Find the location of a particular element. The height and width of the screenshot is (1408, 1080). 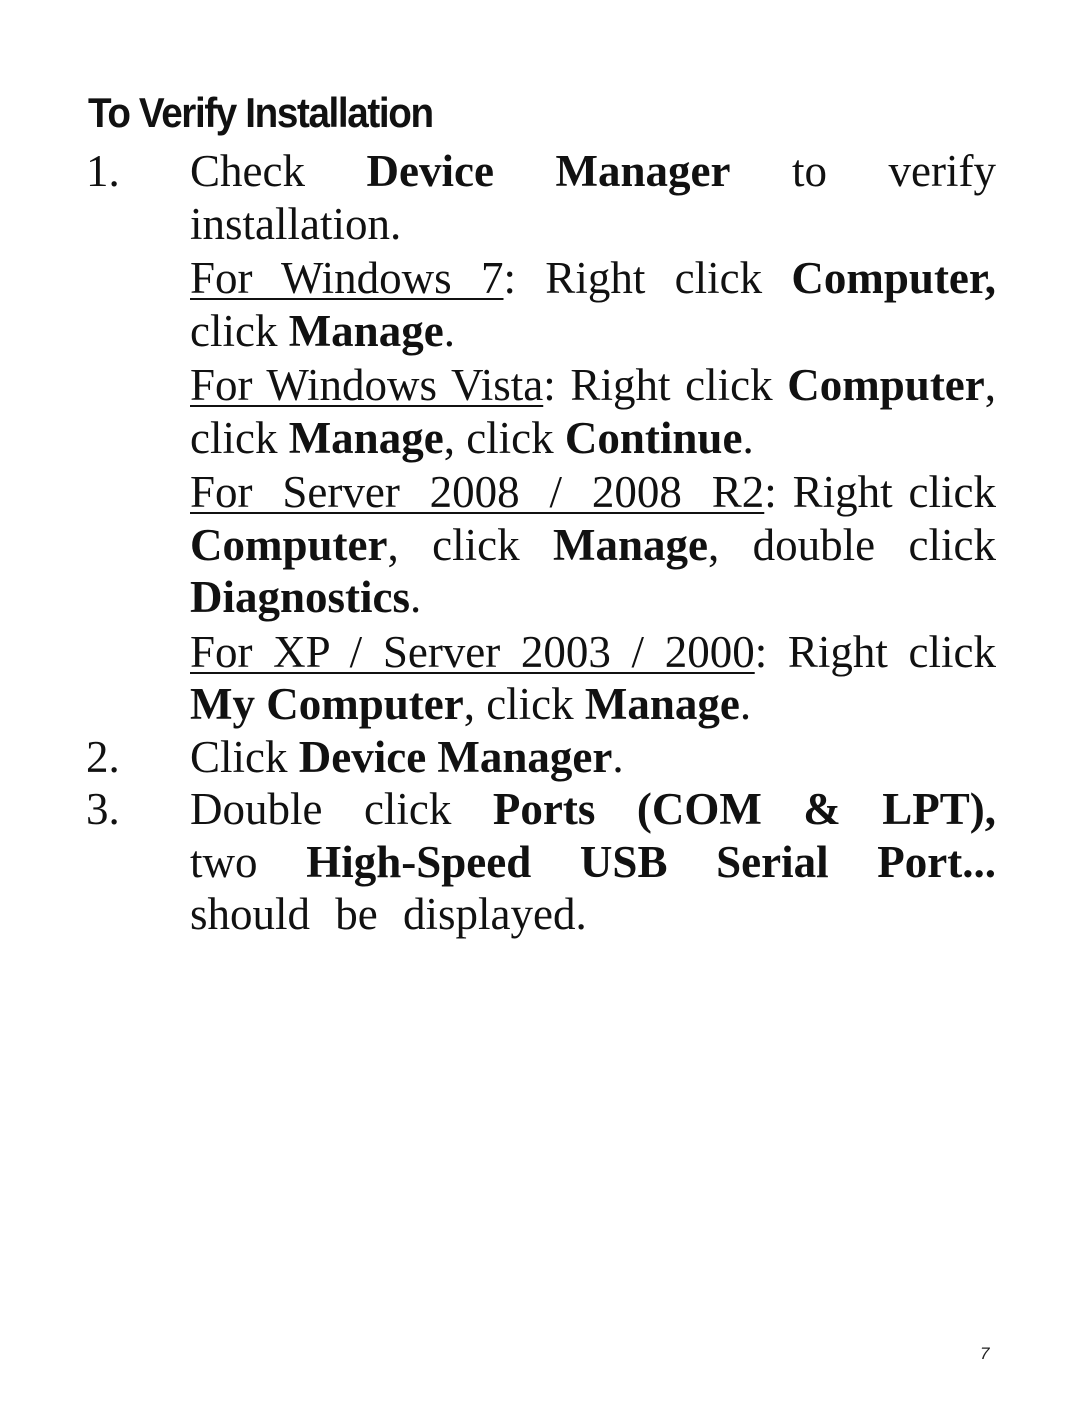

os-label: For XP / Server 2003 / 2000 is located at coordinates (472, 651).